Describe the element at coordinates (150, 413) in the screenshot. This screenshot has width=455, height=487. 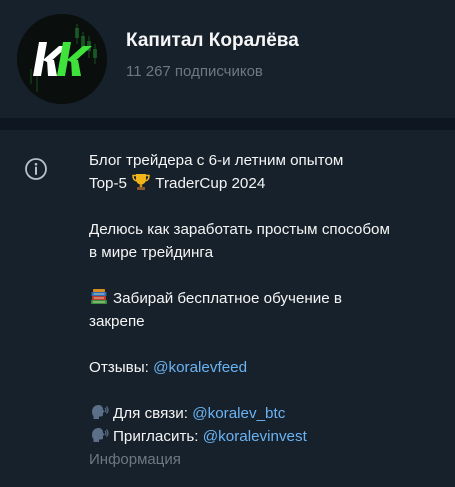
I see `contact-label: Для связи:` at that location.